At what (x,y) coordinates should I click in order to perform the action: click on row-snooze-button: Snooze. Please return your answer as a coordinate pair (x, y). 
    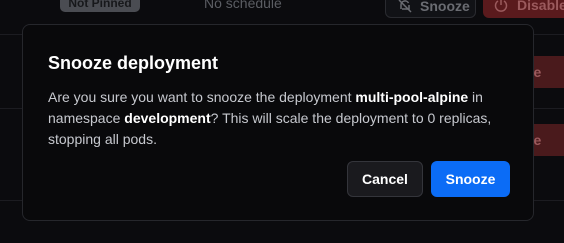
    Looking at the image, I should click on (430, 9).